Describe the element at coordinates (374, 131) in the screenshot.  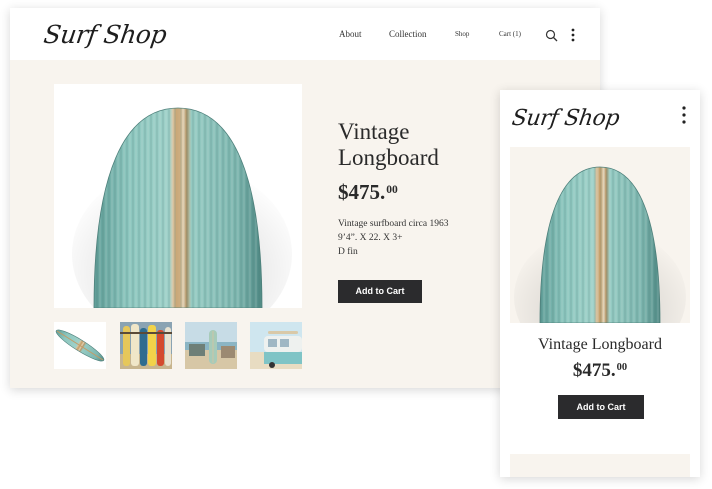
I see `product-title-line1: Vintage` at that location.